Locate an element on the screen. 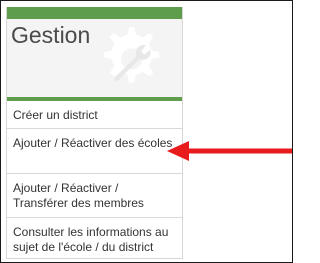  panel-top-bar is located at coordinates (94, 13).